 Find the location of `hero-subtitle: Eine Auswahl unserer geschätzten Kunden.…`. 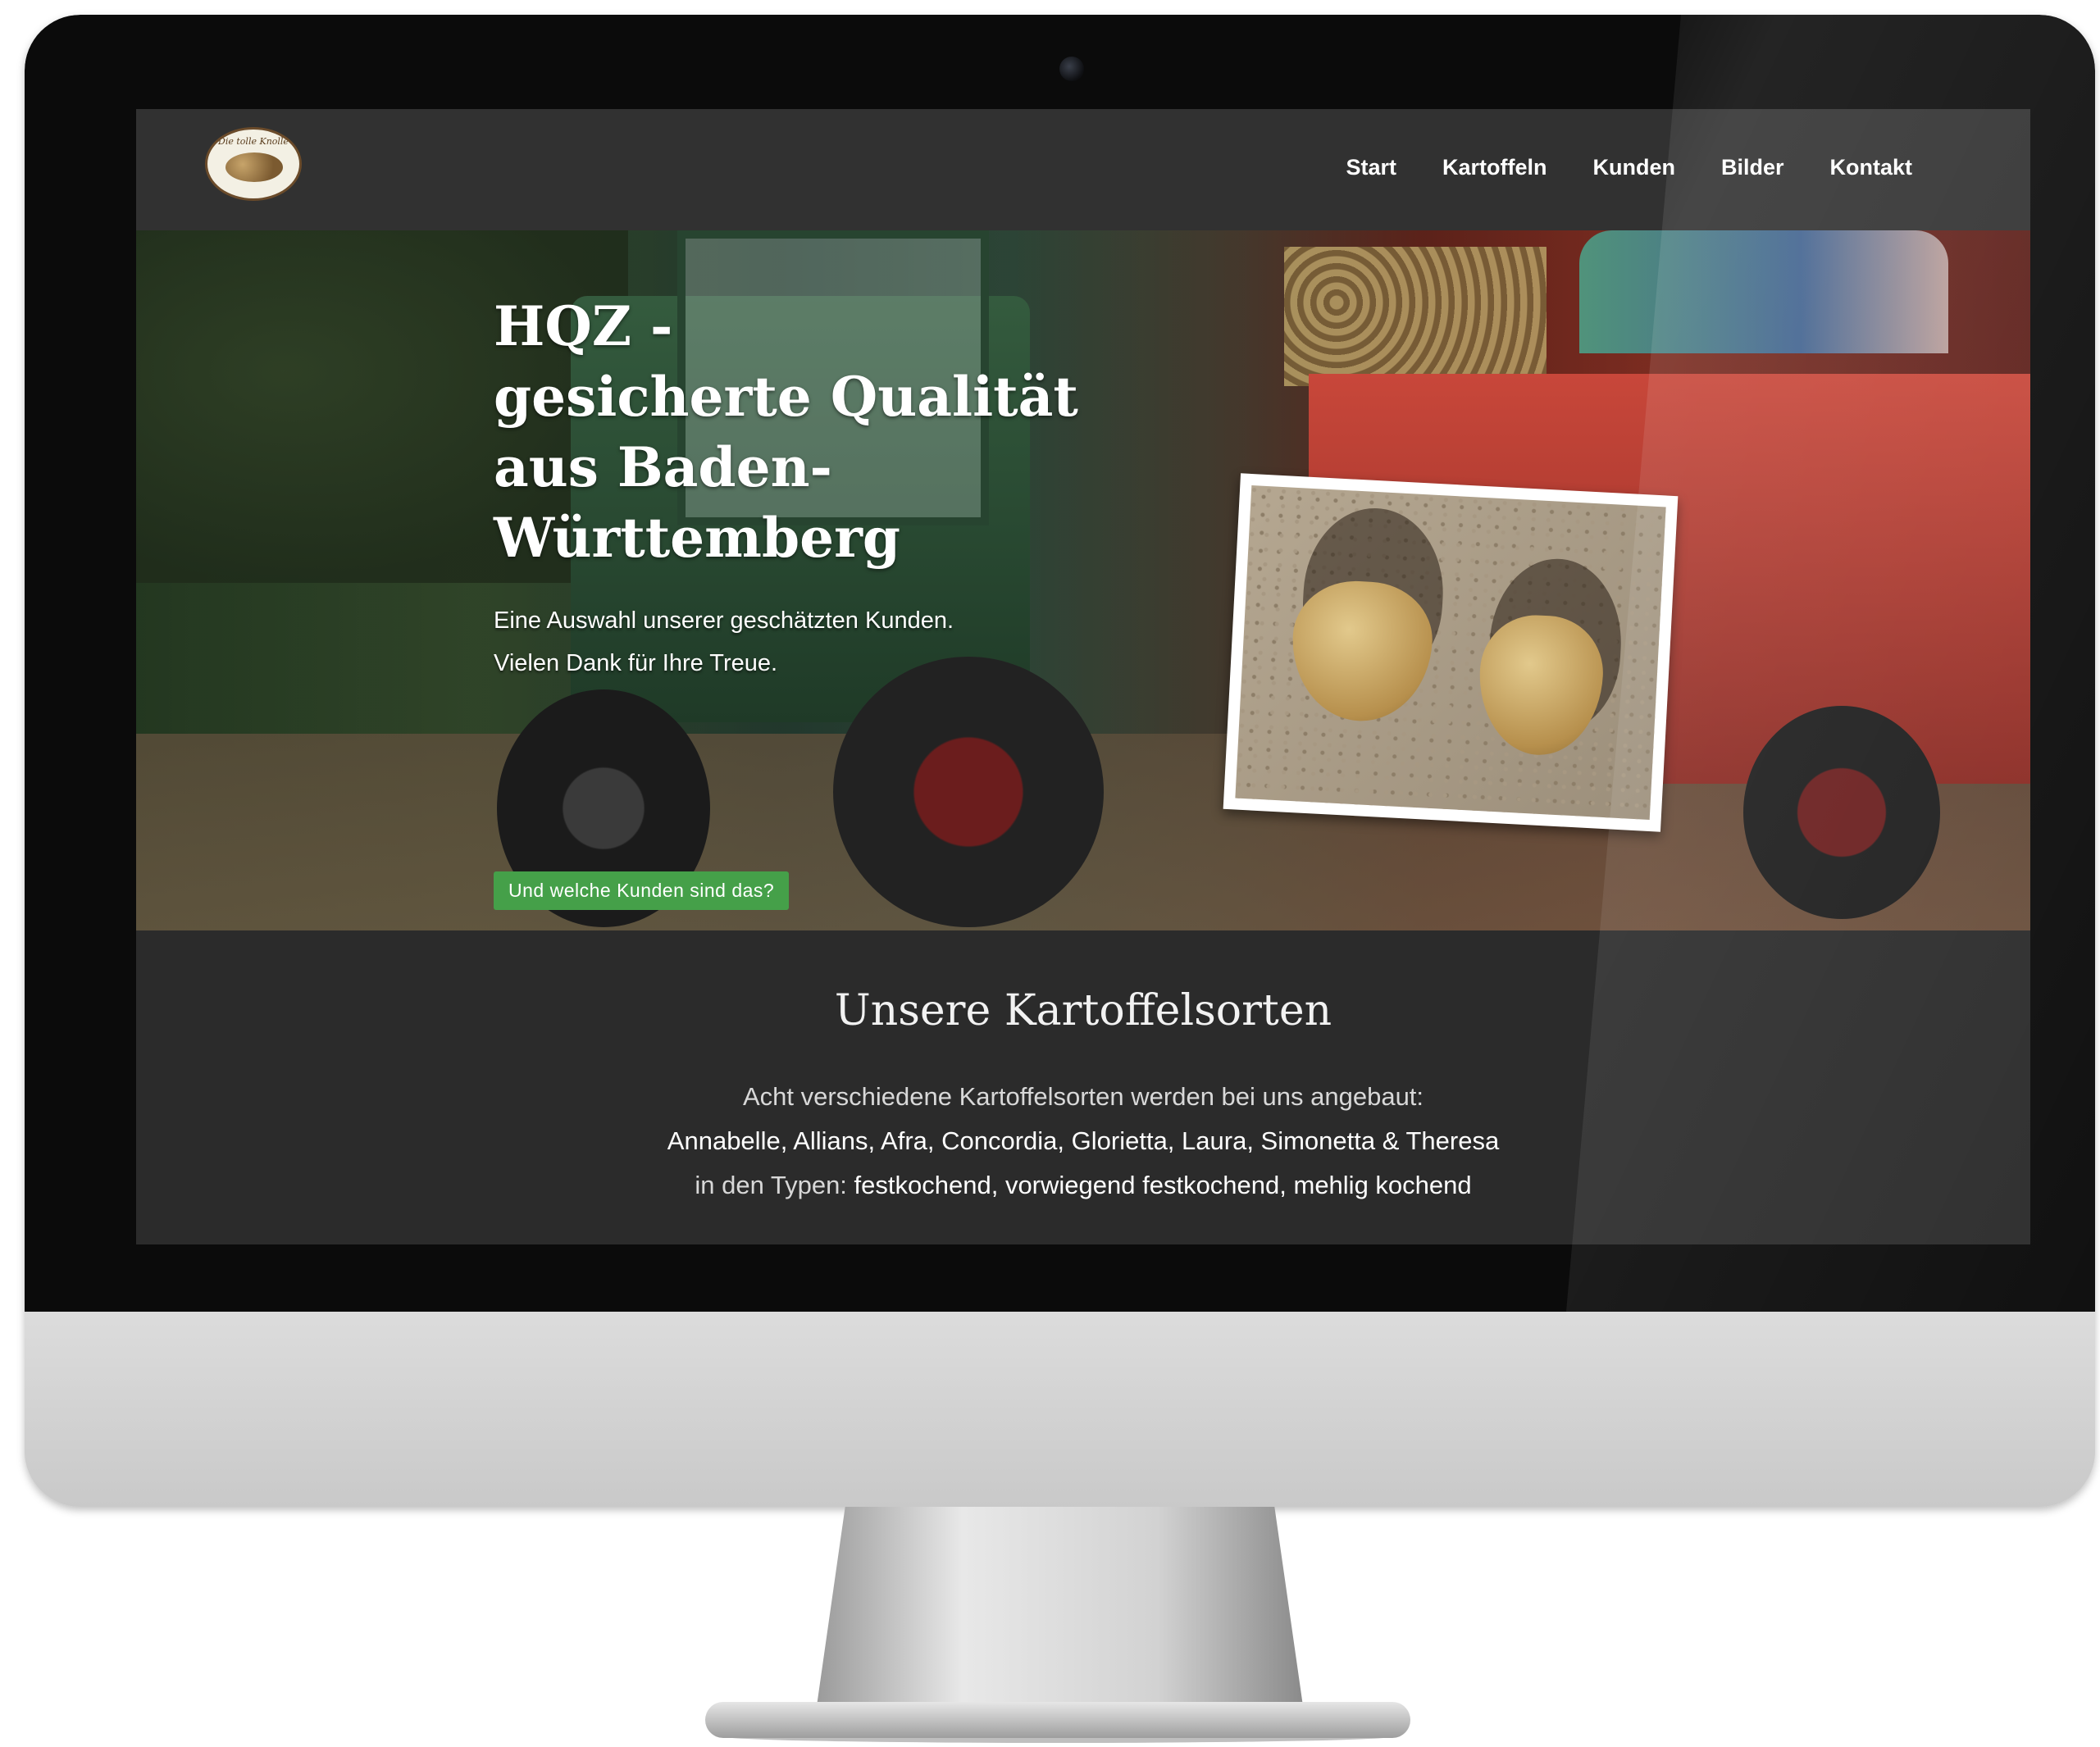

hero-subtitle: Eine Auswahl unserer geschätzten Kunden.… is located at coordinates (822, 642).